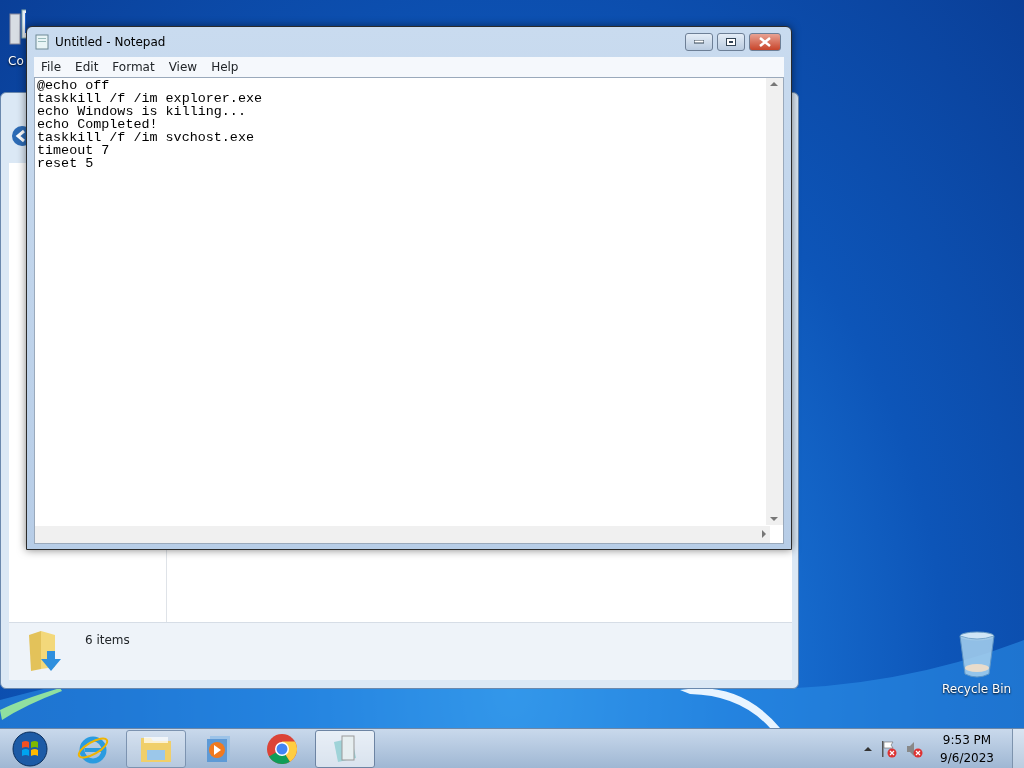 Image resolution: width=1024 pixels, height=768 pixels. Describe the element at coordinates (16, 61) in the screenshot. I see `icon-label: Co` at that location.